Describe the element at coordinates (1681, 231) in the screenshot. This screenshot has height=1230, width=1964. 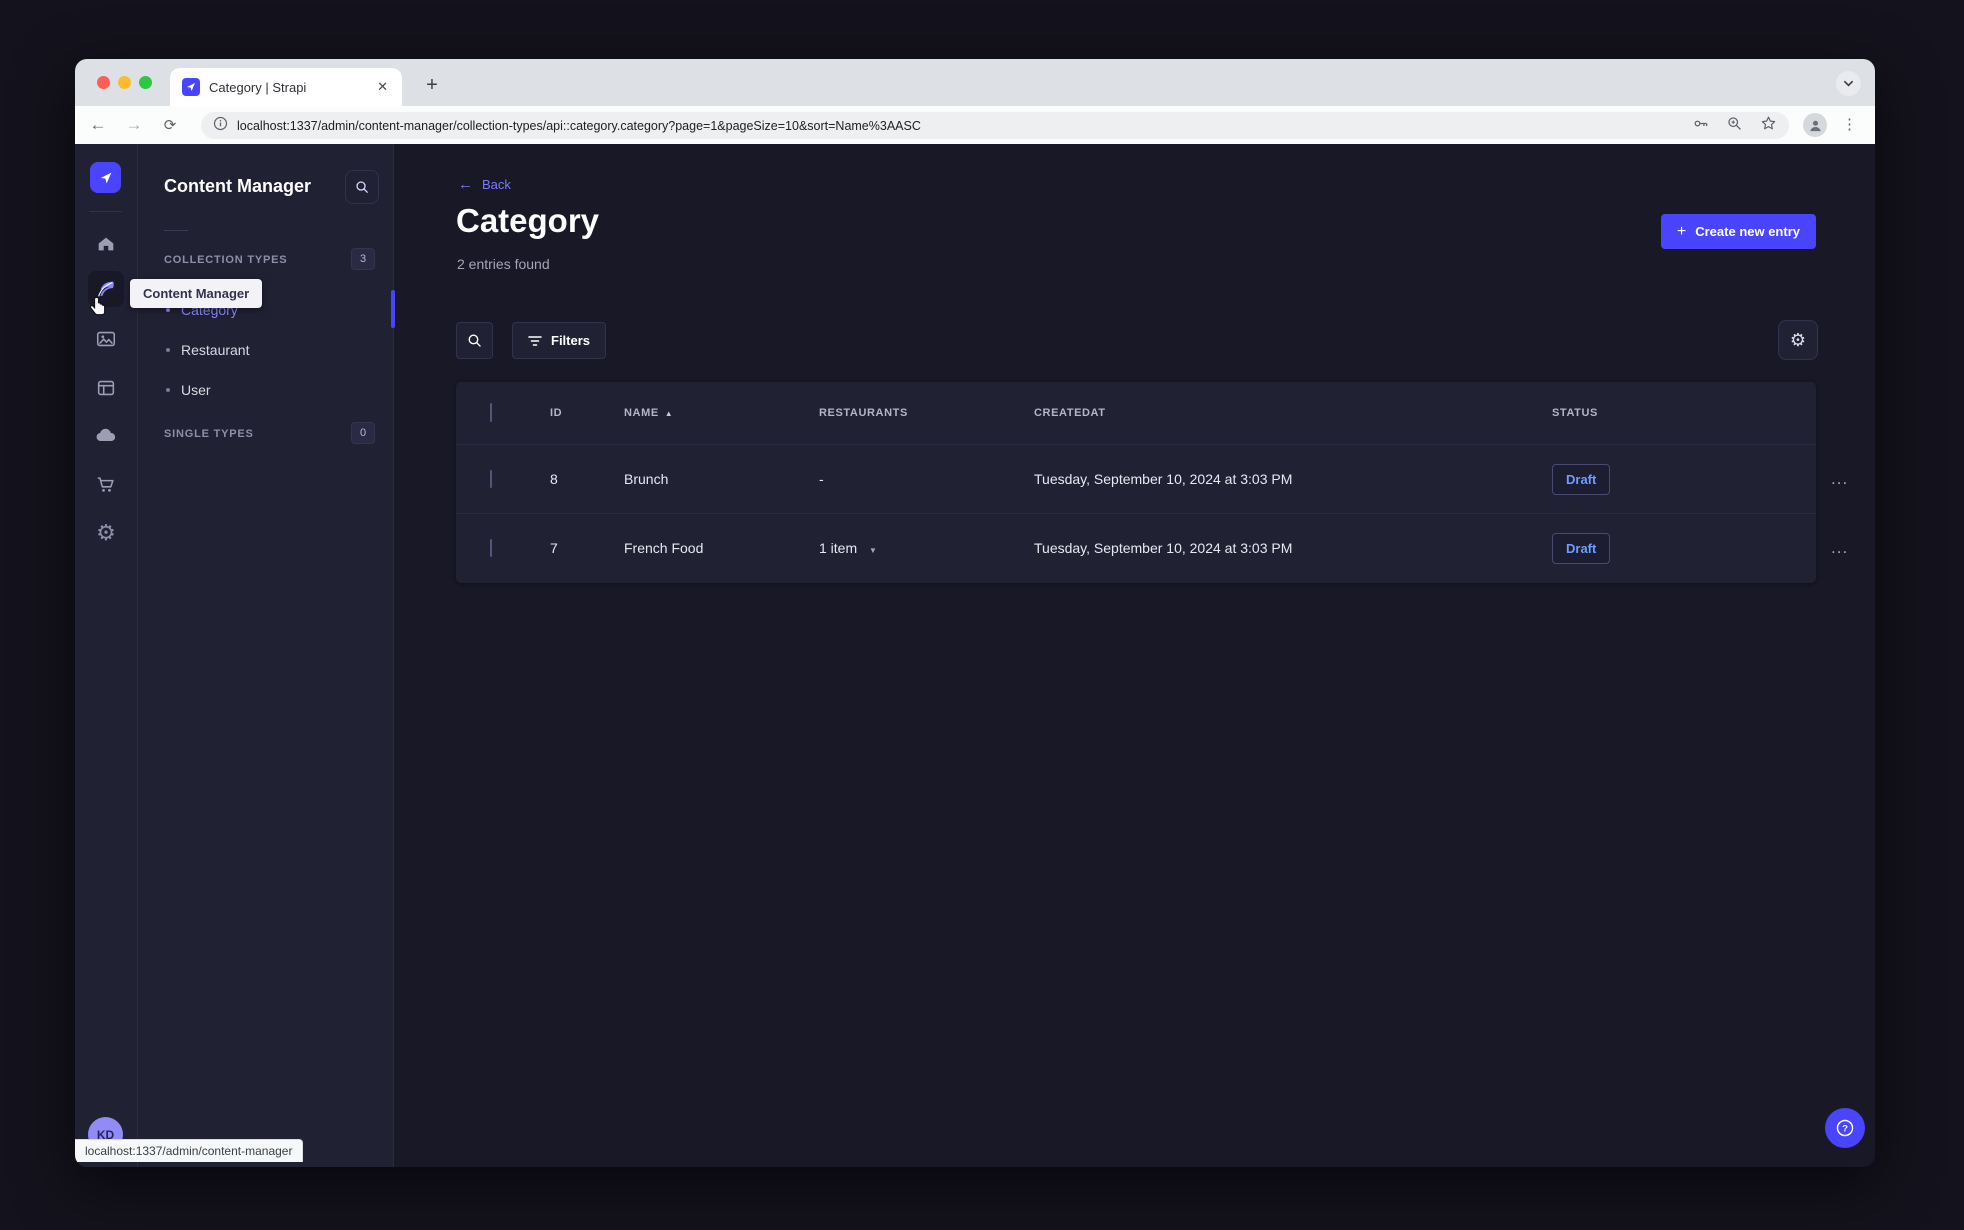
I see `plus-icon: +` at that location.